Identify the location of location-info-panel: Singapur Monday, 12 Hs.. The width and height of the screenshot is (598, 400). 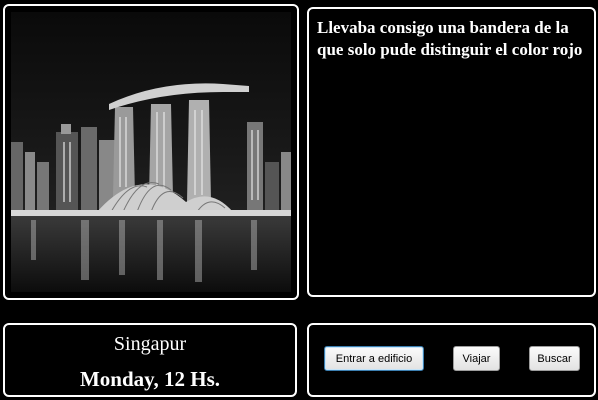
(150, 360).